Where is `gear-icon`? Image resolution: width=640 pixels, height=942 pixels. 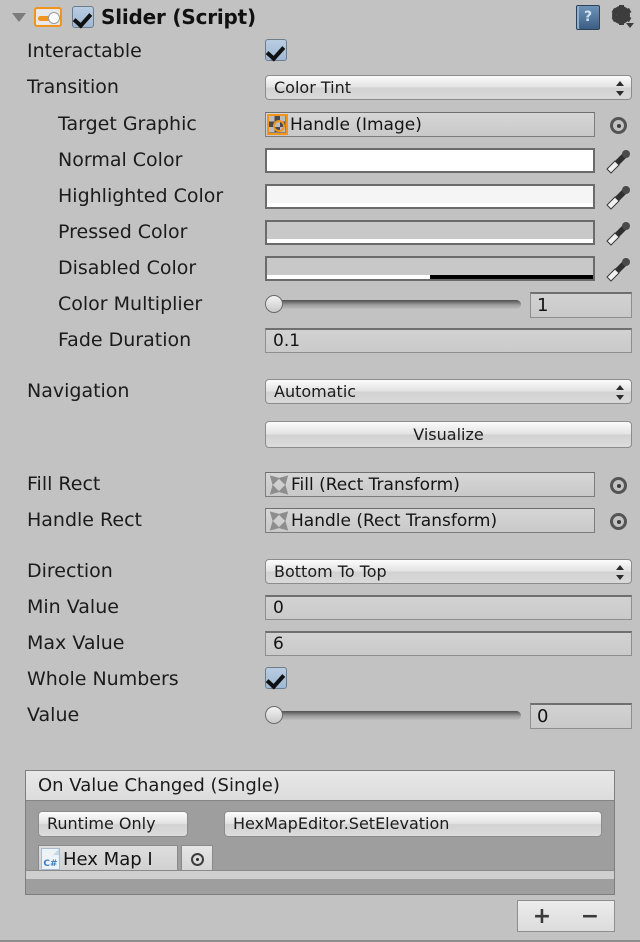 gear-icon is located at coordinates (622, 17).